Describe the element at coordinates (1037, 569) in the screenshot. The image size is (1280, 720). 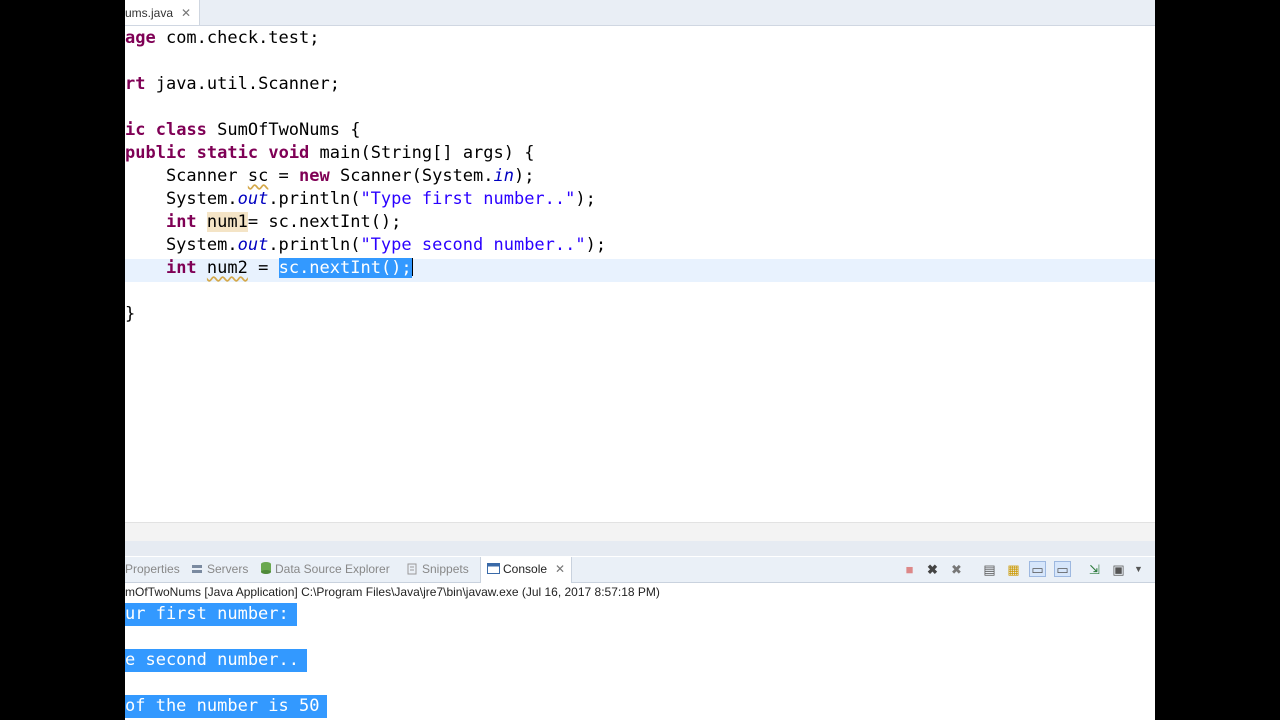
I see `show-on-stdout-icon: ▭` at that location.